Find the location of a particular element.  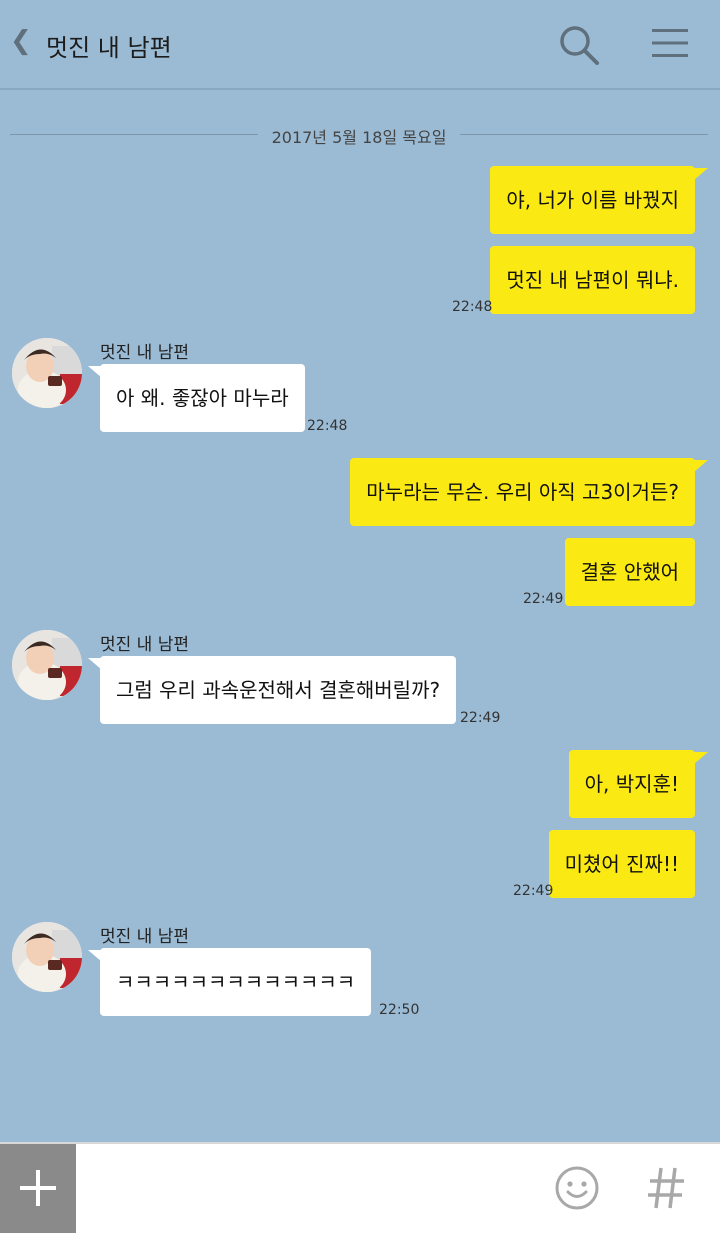

chat-header: ❮ 멋진 내 남편 is located at coordinates (360, 45).